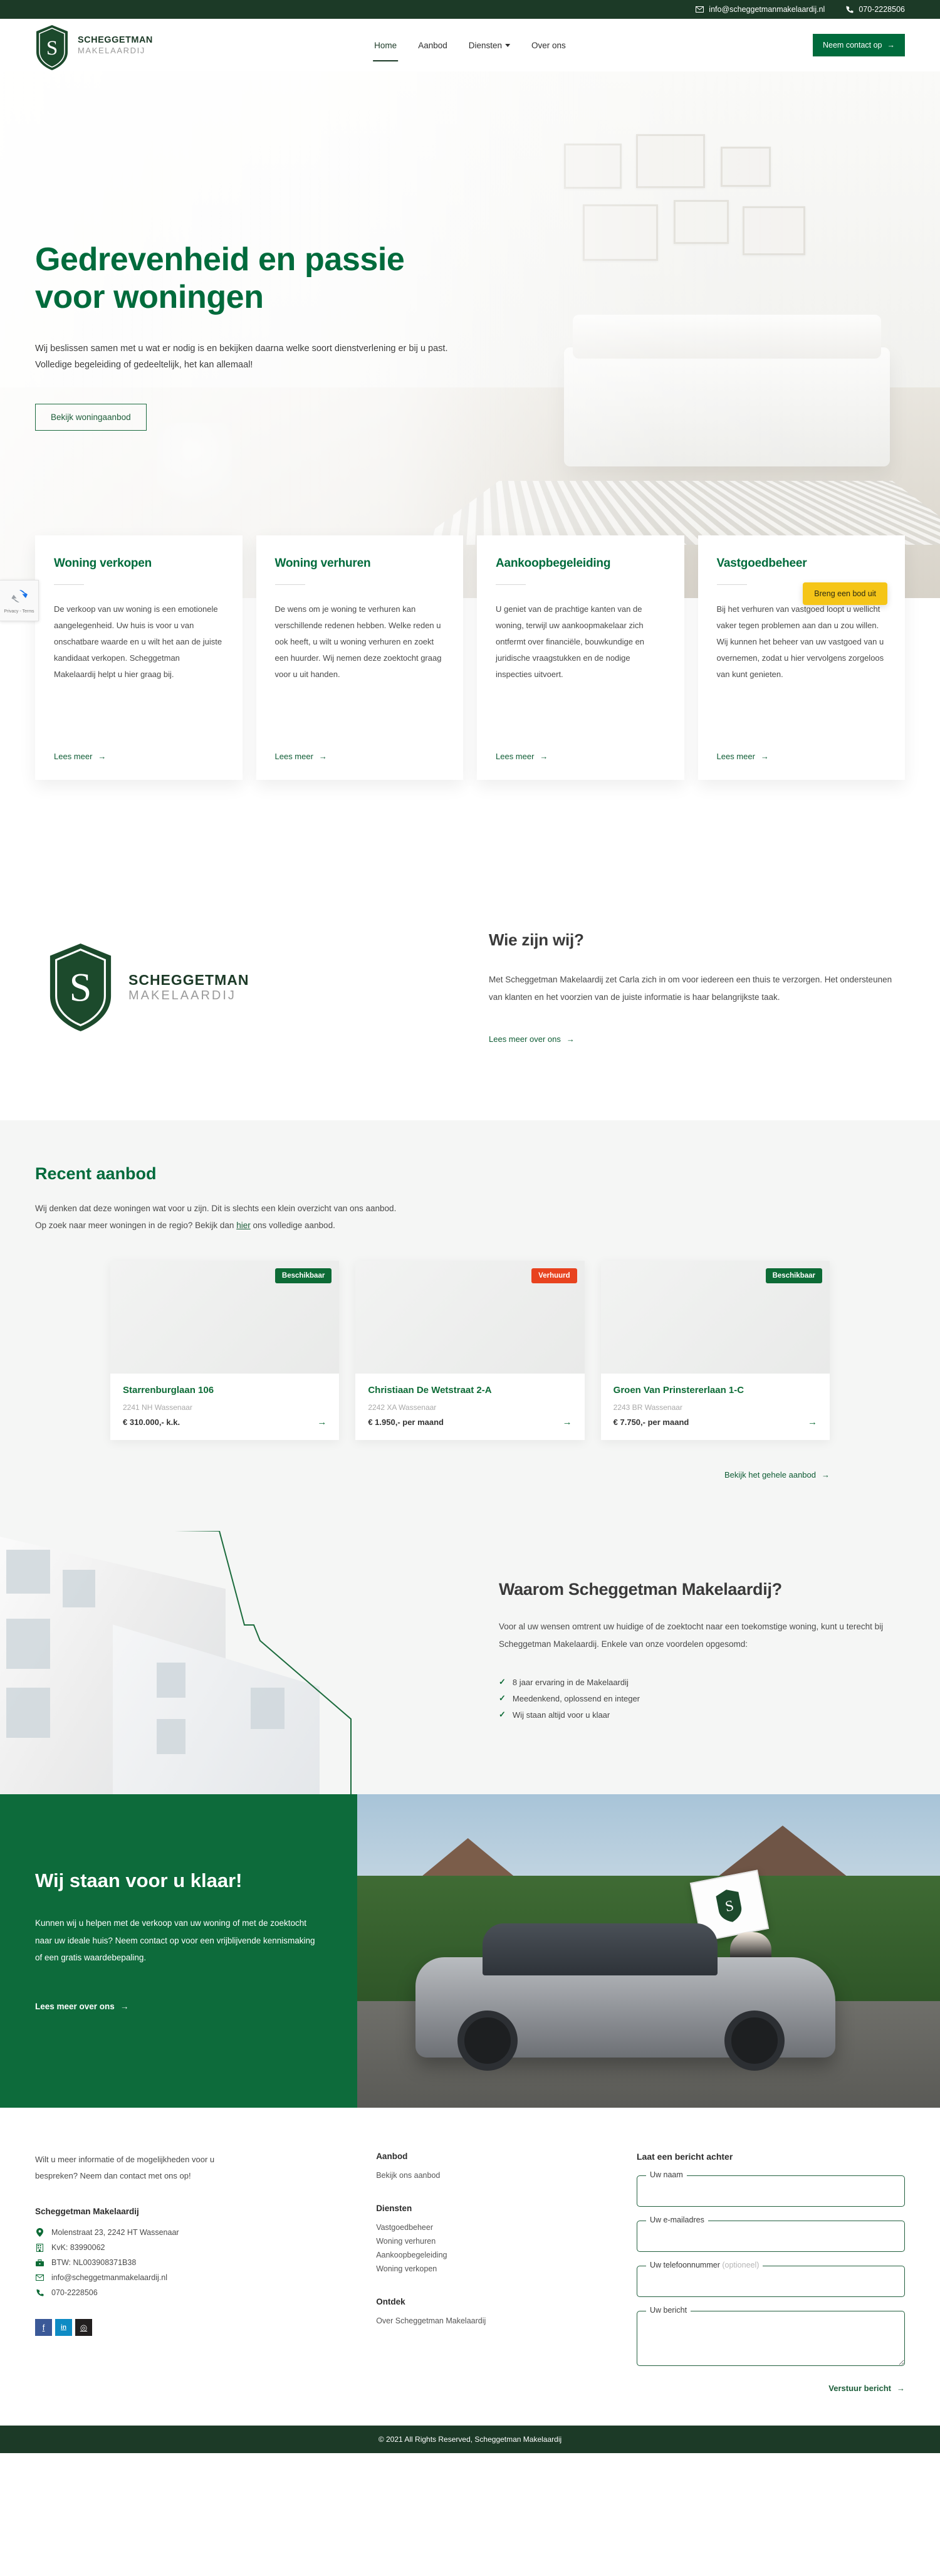 The width and height of the screenshot is (940, 2576). What do you see at coordinates (490, 2269) in the screenshot?
I see `footer-link: Woning verkopen` at bounding box center [490, 2269].